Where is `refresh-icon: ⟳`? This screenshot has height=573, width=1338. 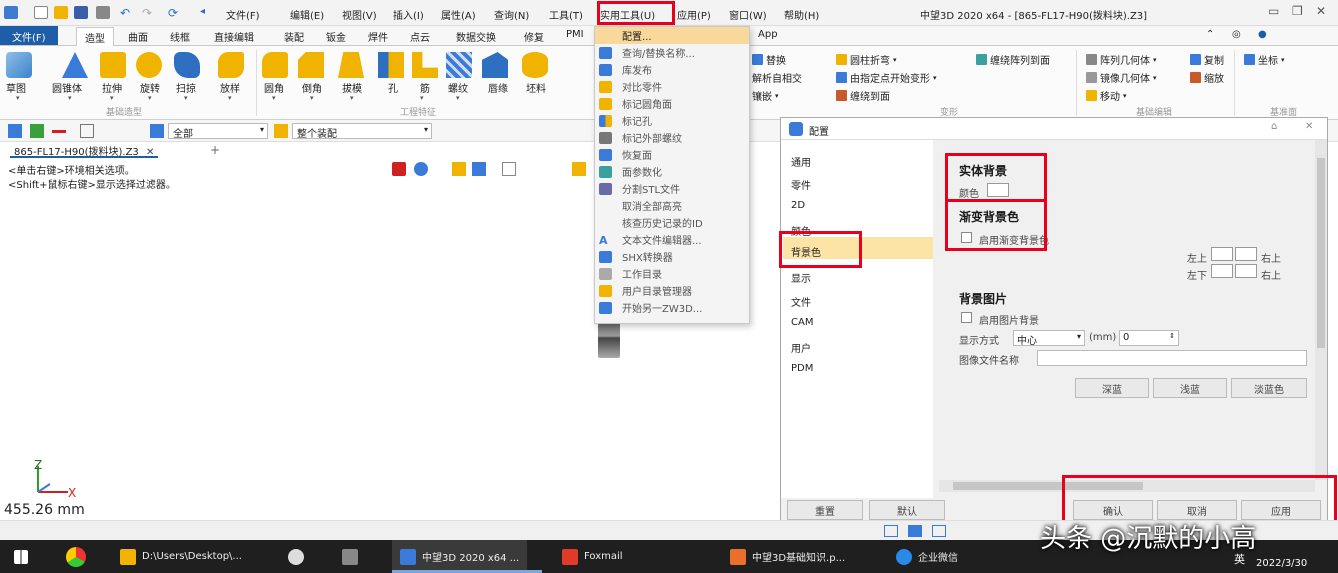 refresh-icon: ⟳ is located at coordinates (175, 13).